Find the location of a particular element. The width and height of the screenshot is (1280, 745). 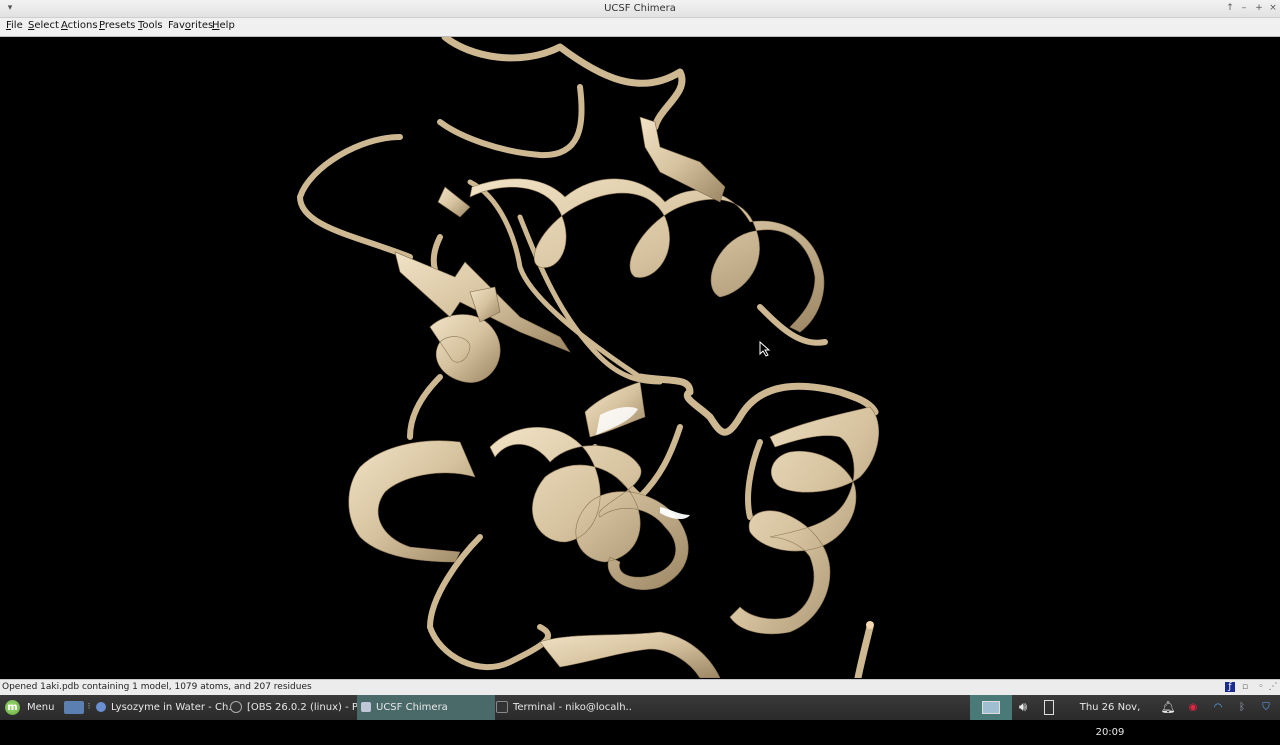

keep-above-icon: ↑ is located at coordinates (1230, 8).